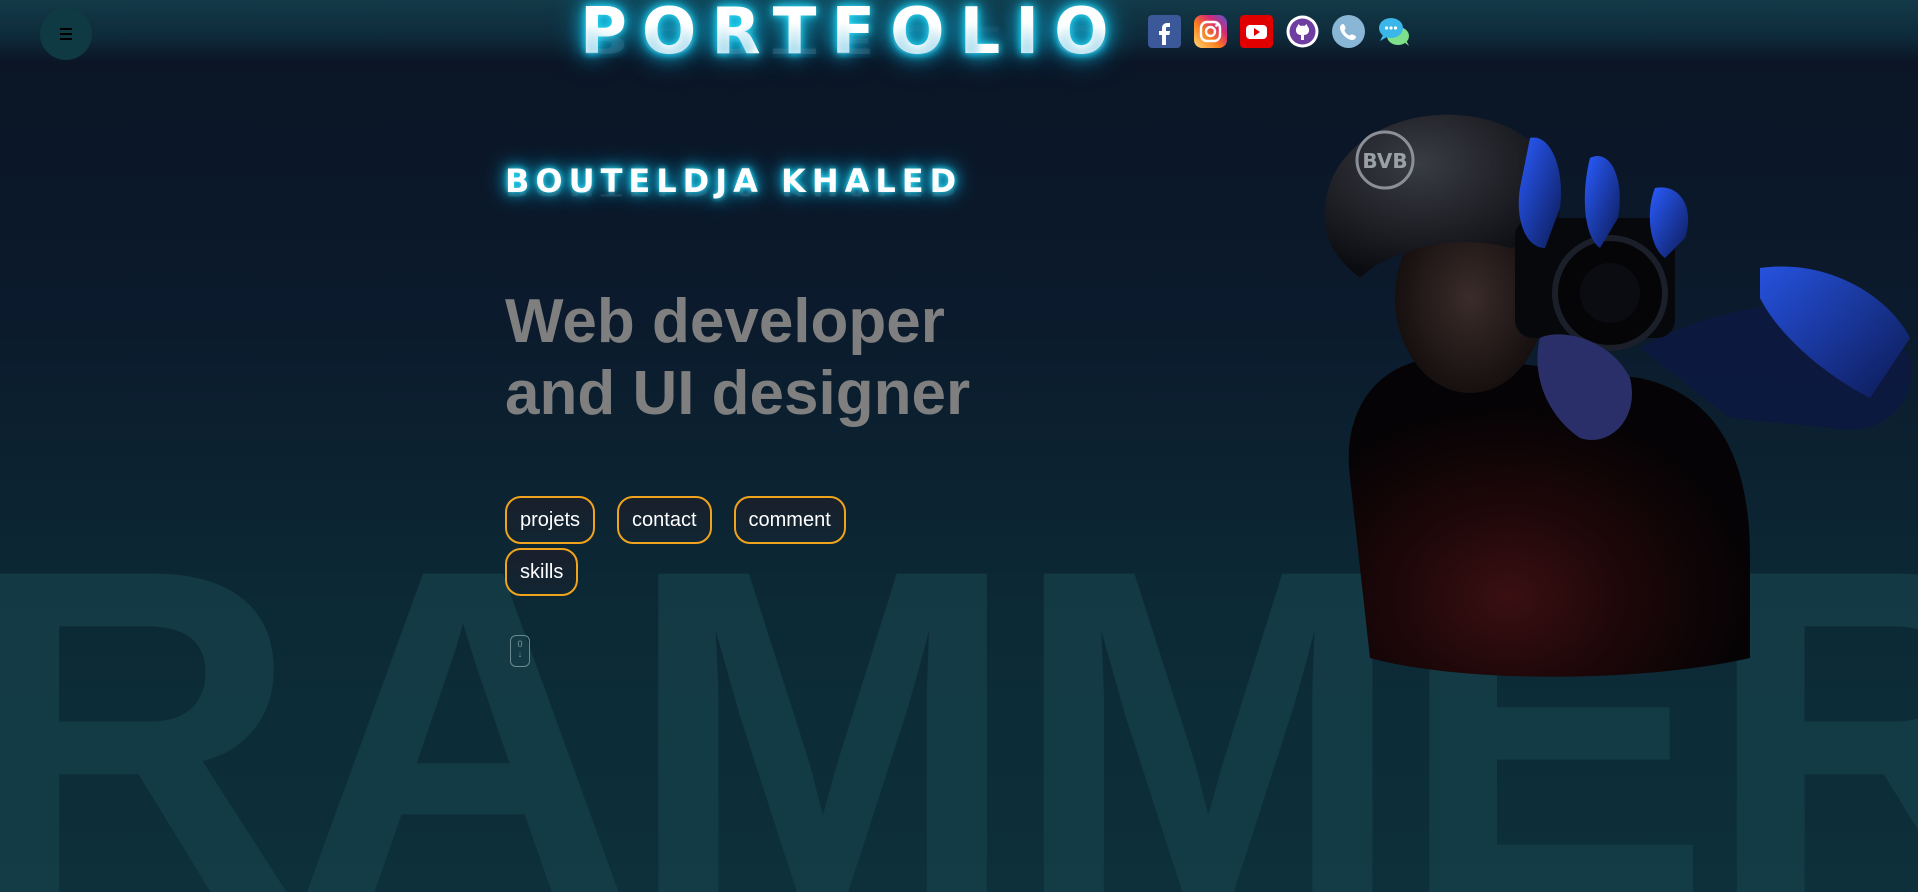  What do you see at coordinates (1394, 31) in the screenshot?
I see `chat-icon` at bounding box center [1394, 31].